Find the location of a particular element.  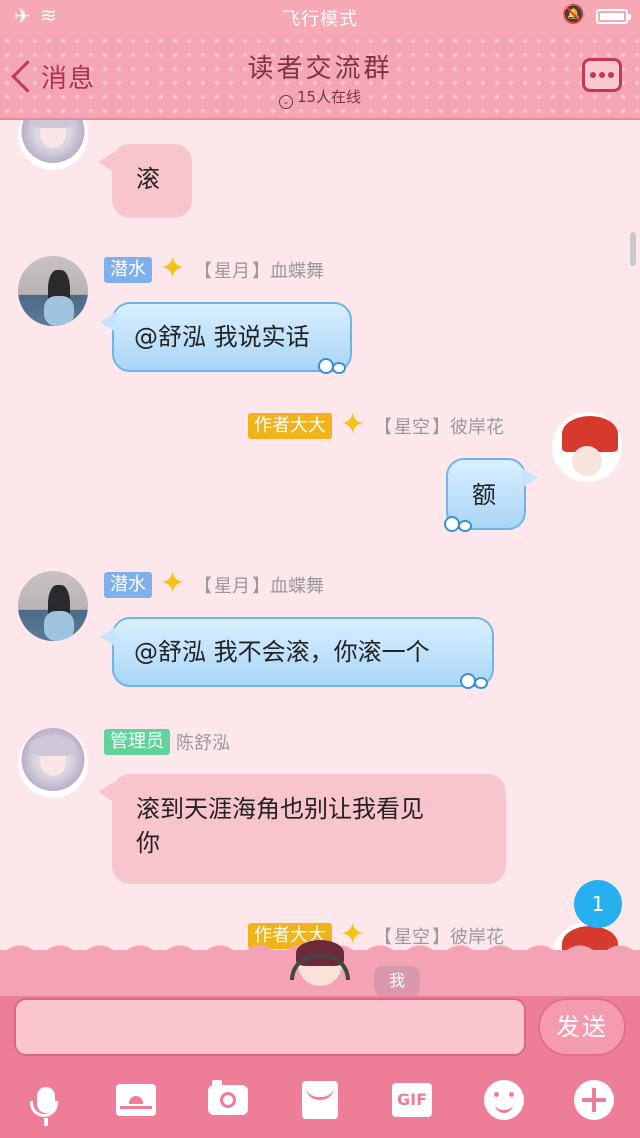

my-avatar is located at coordinates (320, 967).